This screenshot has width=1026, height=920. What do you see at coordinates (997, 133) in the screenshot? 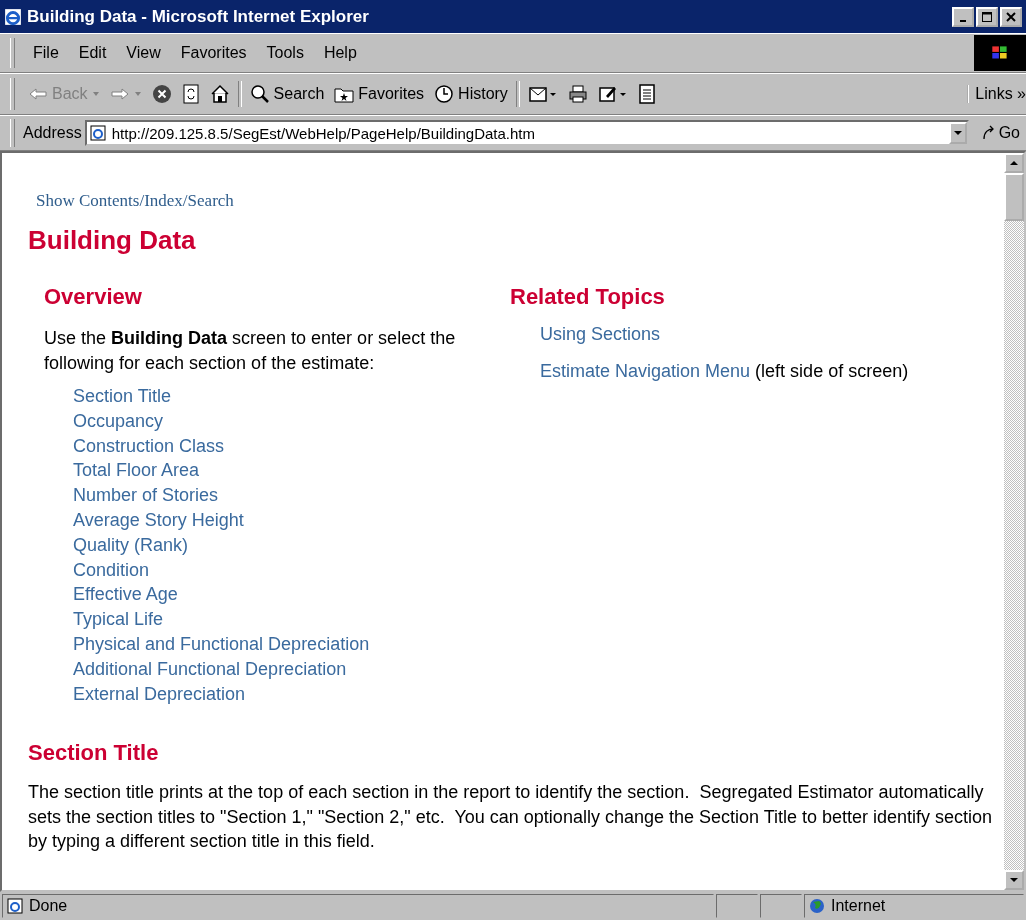
I see `go-button: Go` at bounding box center [997, 133].